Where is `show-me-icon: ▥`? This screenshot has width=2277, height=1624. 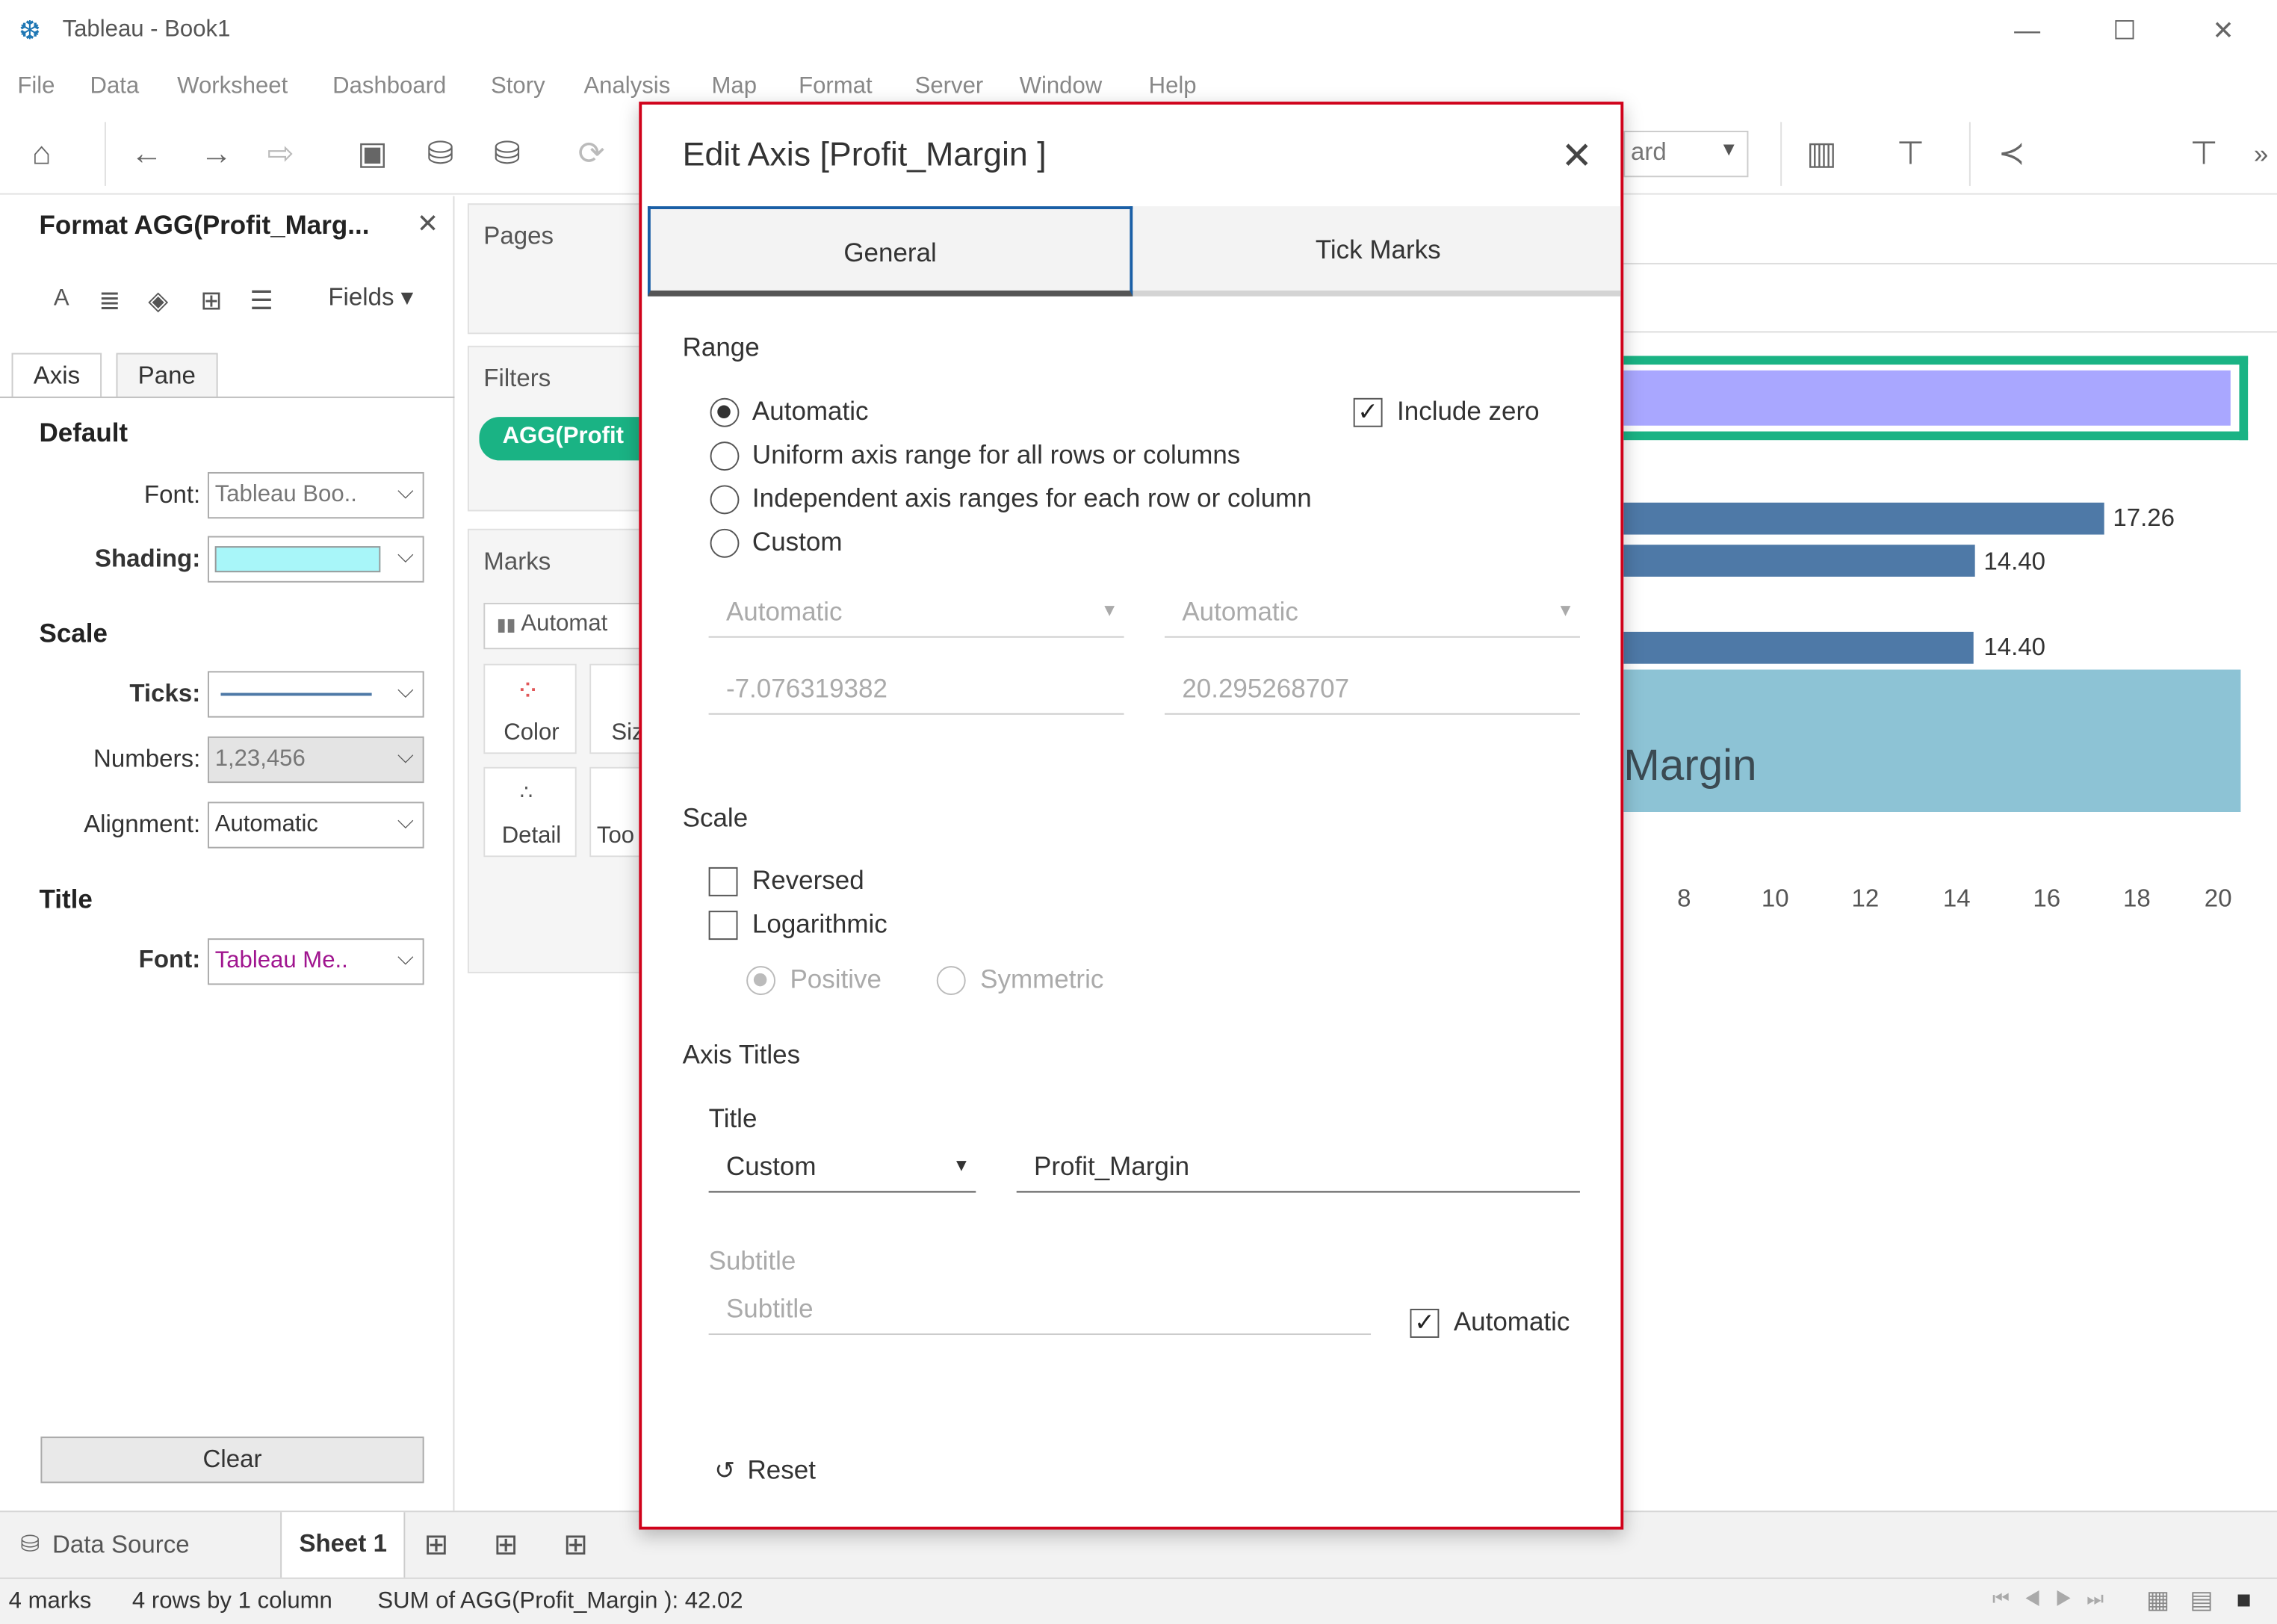 show-me-icon: ▥ is located at coordinates (1821, 154).